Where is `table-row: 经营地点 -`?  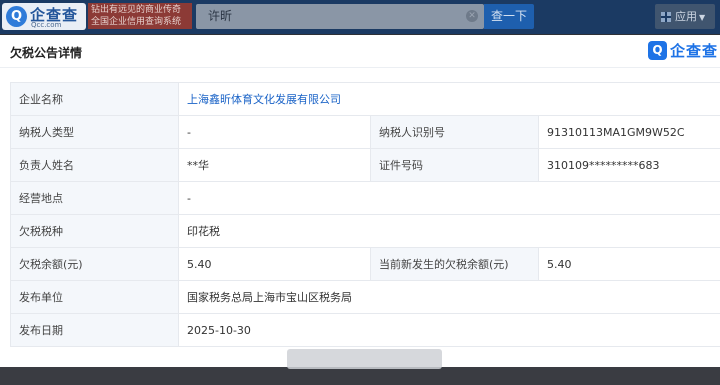 table-row: 经营地点 - is located at coordinates (365, 198).